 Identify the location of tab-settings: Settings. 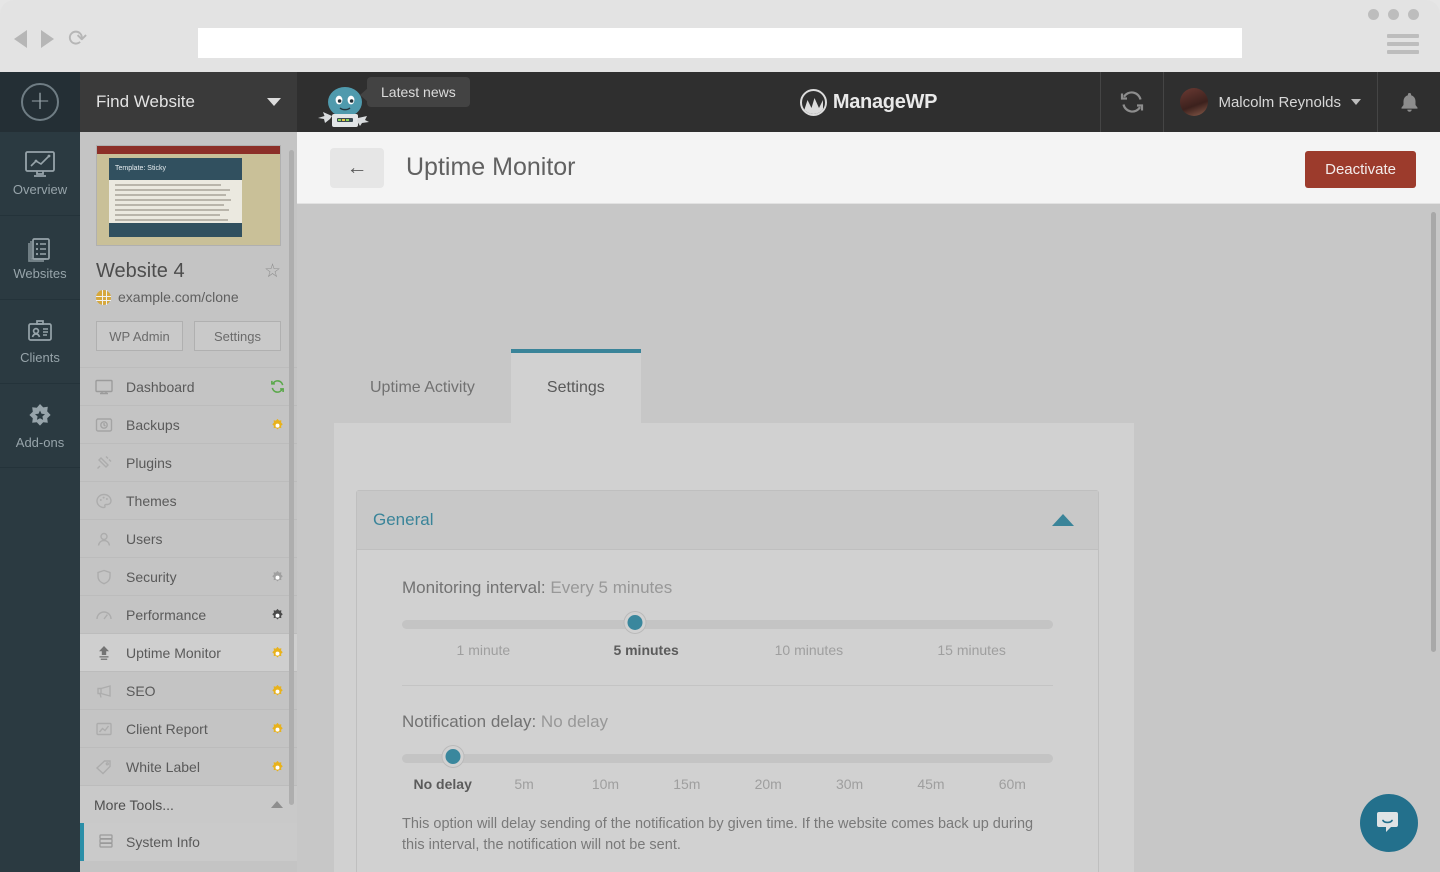
(575, 386).